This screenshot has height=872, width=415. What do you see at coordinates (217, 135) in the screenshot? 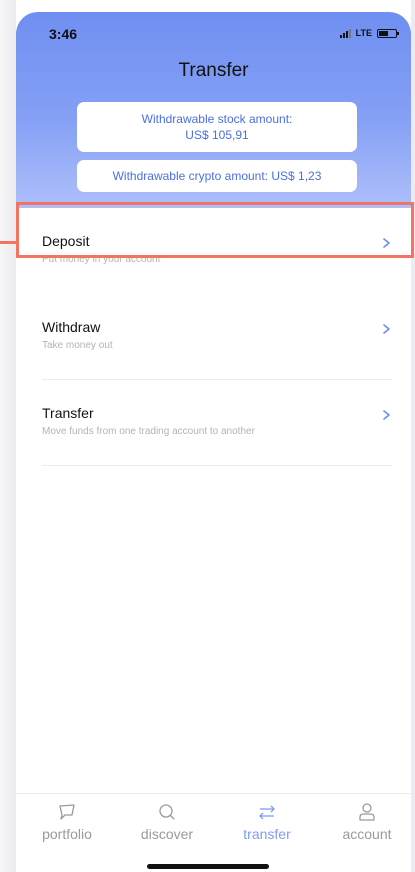
I see `stock-amount-value: US$ 105,91` at bounding box center [217, 135].